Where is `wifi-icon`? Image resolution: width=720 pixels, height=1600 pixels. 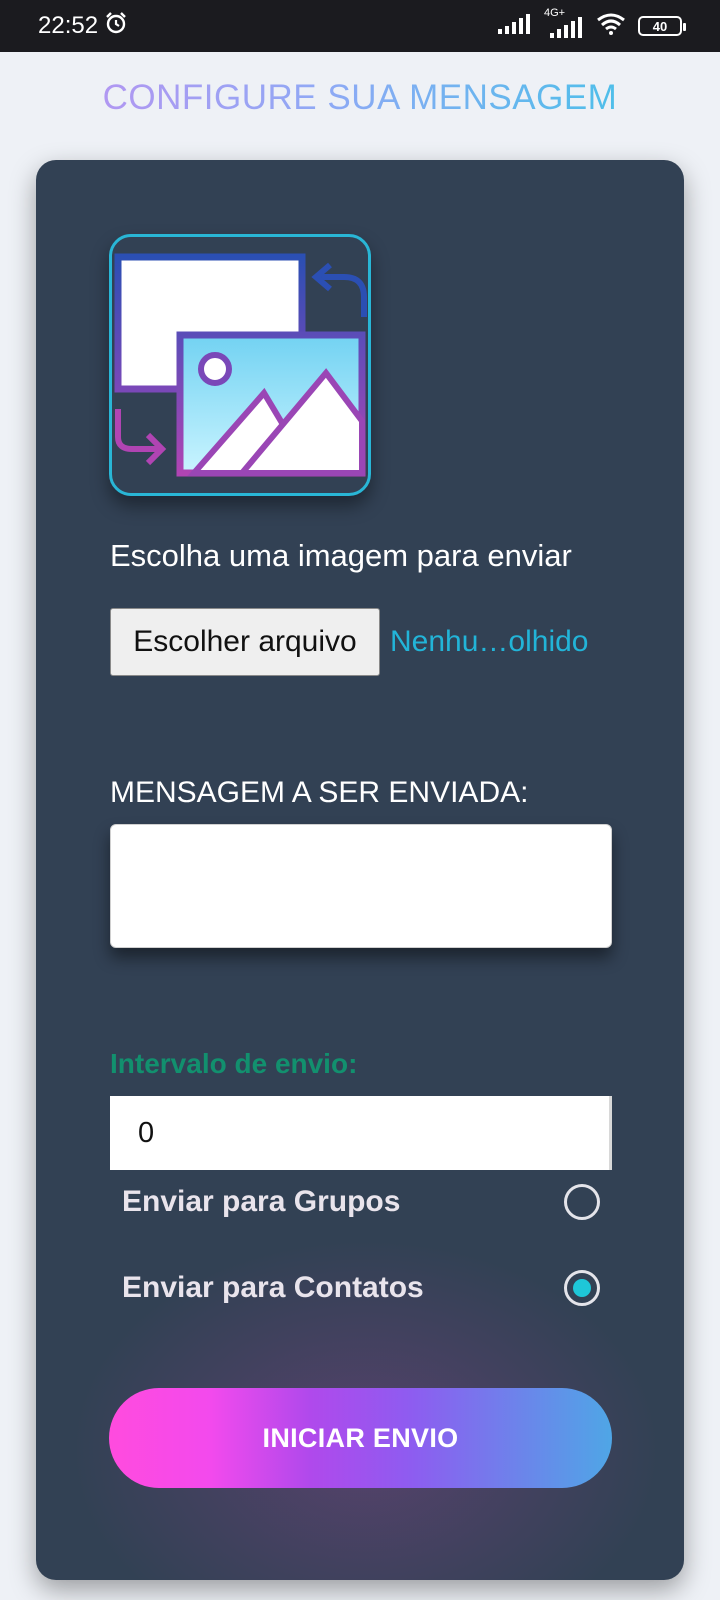 wifi-icon is located at coordinates (611, 26).